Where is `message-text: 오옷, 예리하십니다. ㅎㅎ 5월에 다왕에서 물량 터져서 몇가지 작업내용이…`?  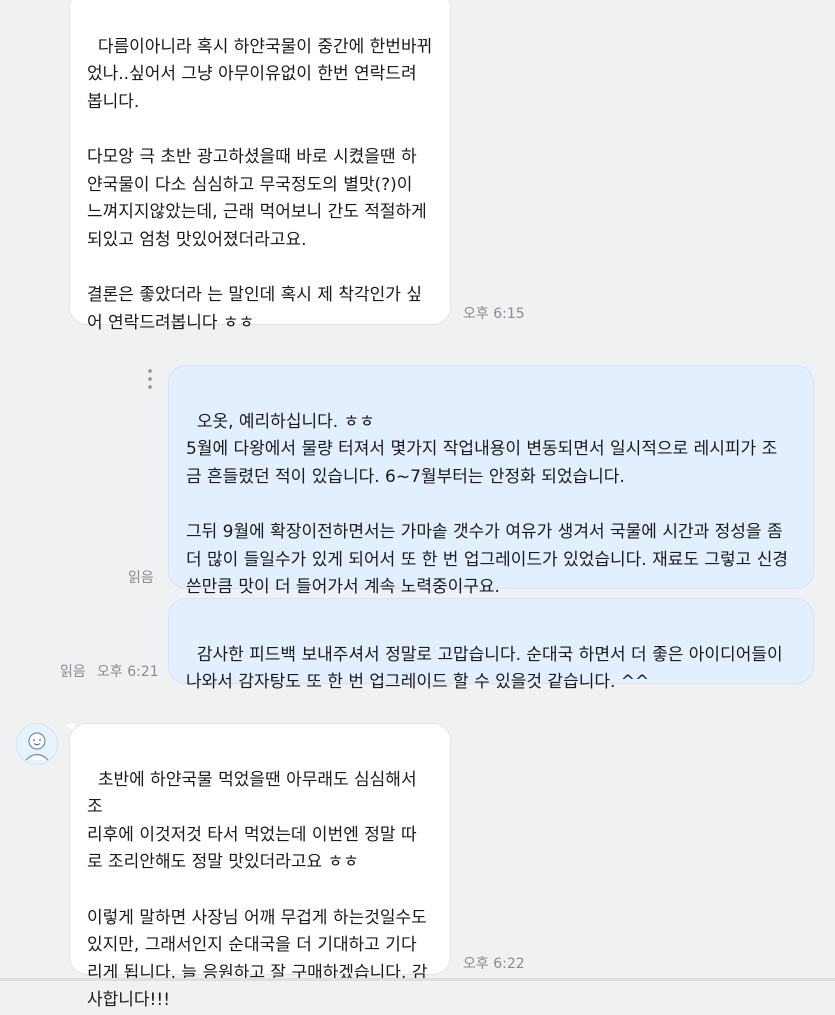
message-text: 오옷, 예리하십니다. ㅎㅎ 5월에 다왕에서 물량 터져서 몇가지 작업내용이… is located at coordinates (487, 504).